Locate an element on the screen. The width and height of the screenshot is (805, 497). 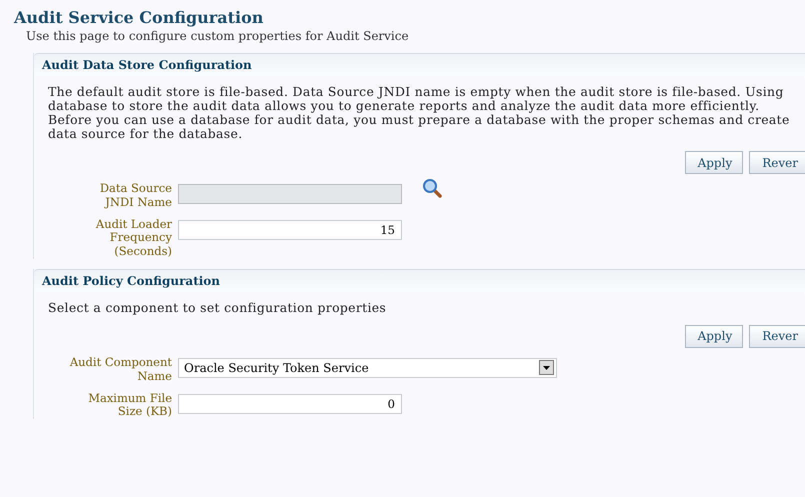
field-label: Audit Loader Frequency (Seconds) is located at coordinates (133, 238).